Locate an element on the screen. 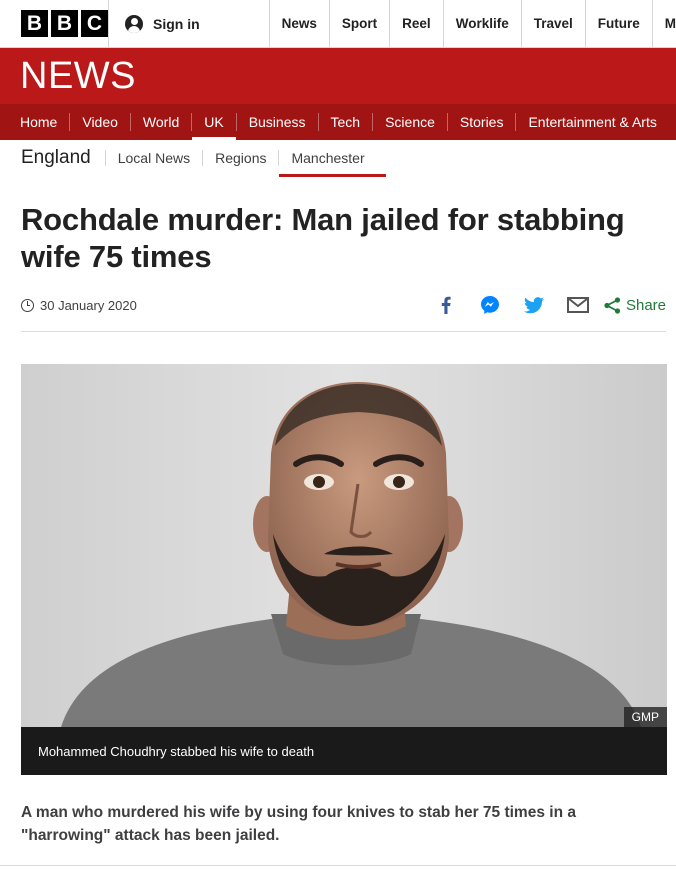  section-nav-stories: Stories is located at coordinates (481, 122).